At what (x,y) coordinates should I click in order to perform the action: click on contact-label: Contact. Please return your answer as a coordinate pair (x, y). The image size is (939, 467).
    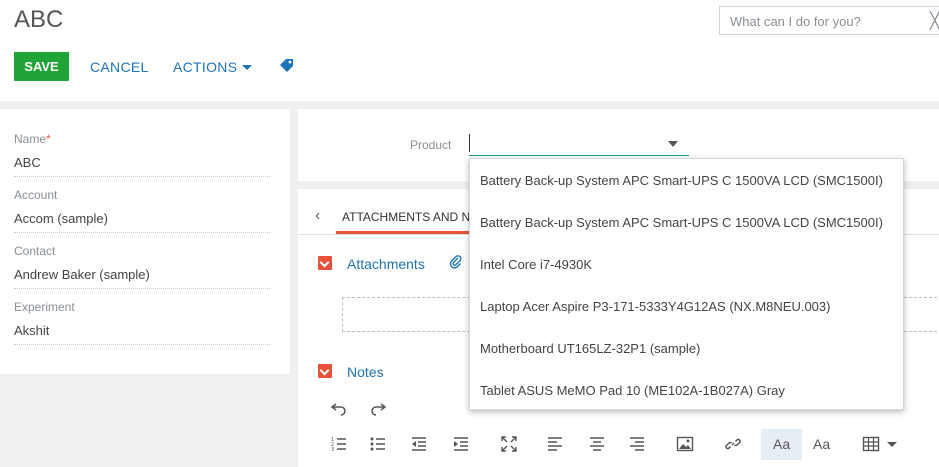
    Looking at the image, I should click on (35, 251).